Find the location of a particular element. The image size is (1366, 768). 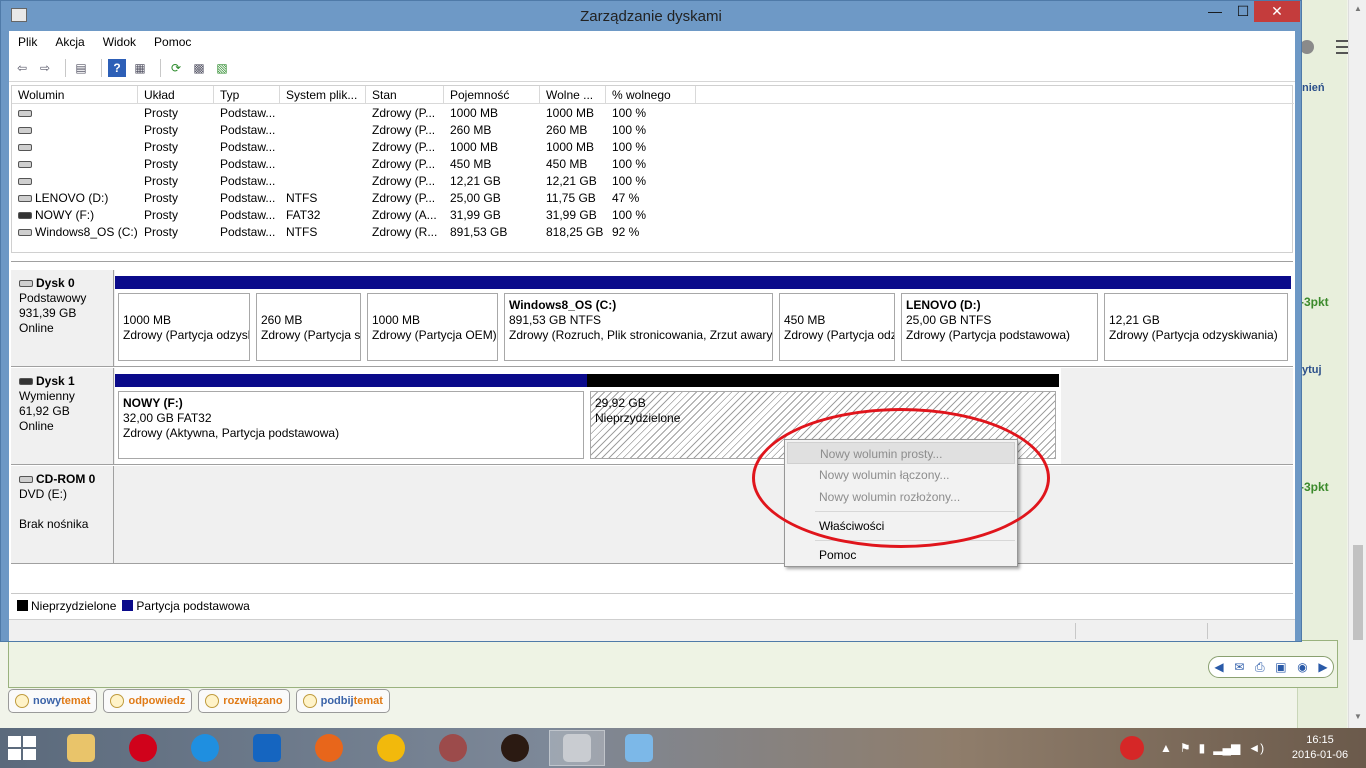

disk-management-icon is located at coordinates (577, 748).